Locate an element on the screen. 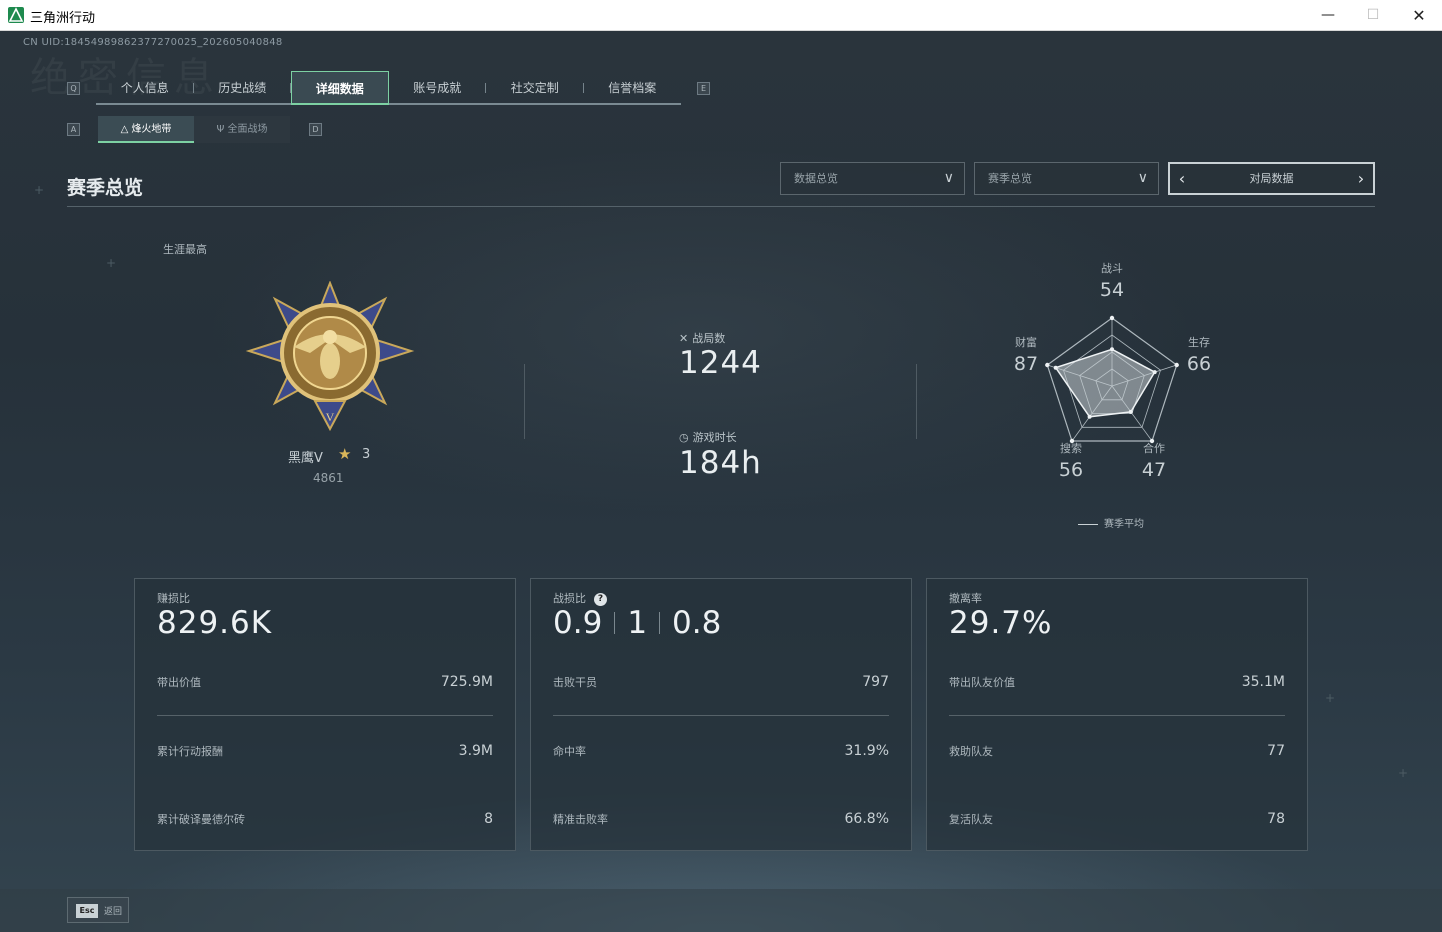  radar-series-shape is located at coordinates (1105, 383).